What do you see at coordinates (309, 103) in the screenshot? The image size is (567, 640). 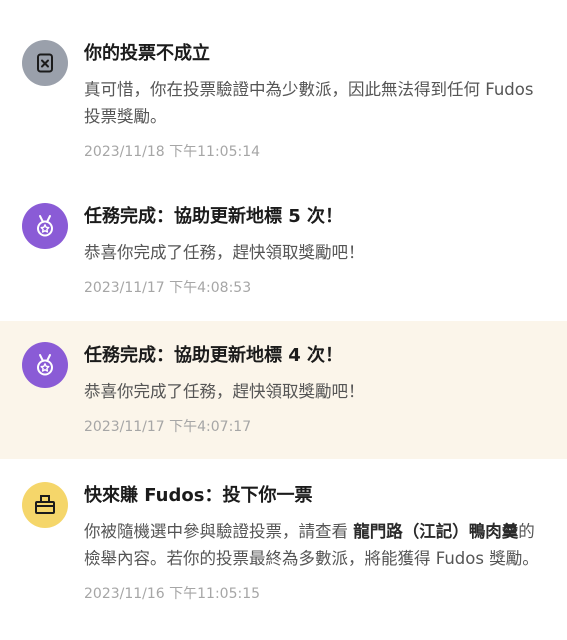 I see `notification-description: 真可惜，你在投票驗證中為少數派，因此無法得到任何 Fudos 投票獎勵。` at bounding box center [309, 103].